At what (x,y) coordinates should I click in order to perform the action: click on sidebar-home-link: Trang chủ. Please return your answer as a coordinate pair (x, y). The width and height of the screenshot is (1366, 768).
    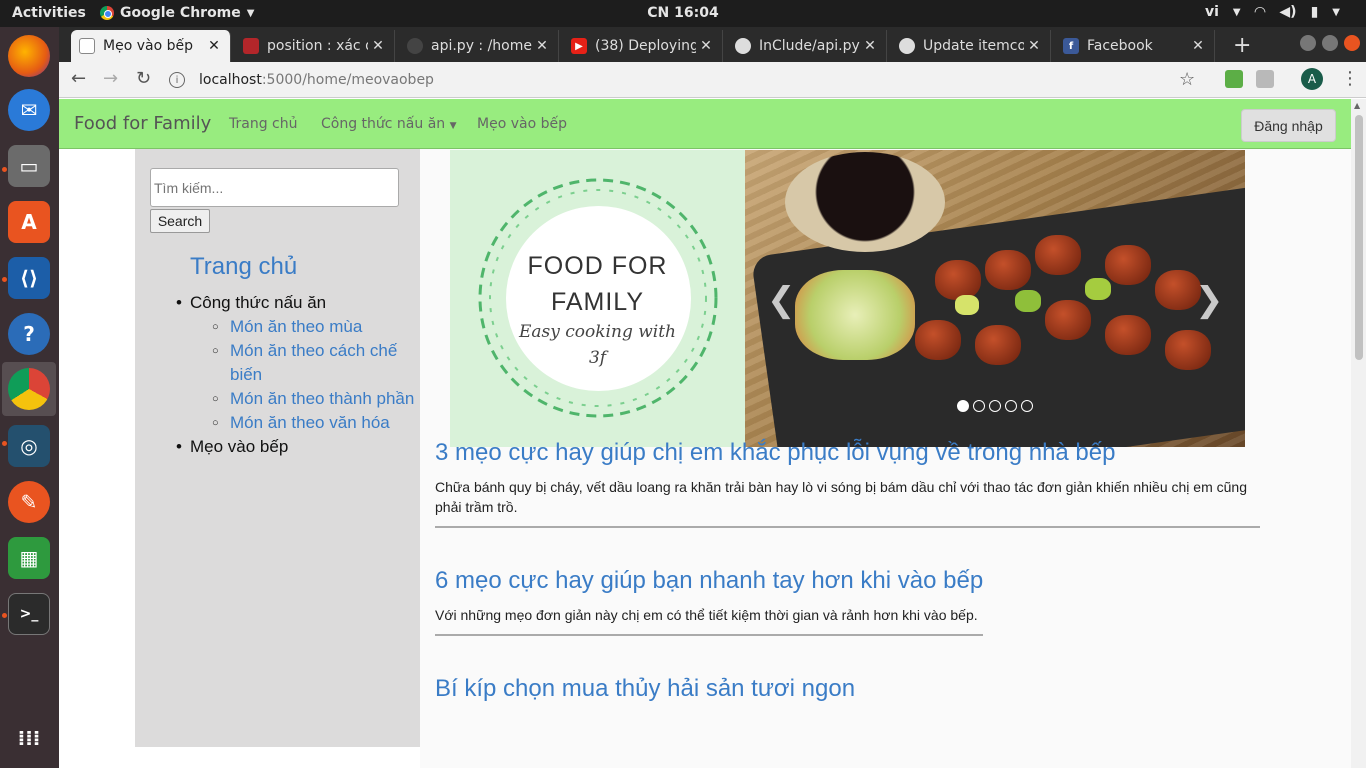
    Looking at the image, I should click on (243, 267).